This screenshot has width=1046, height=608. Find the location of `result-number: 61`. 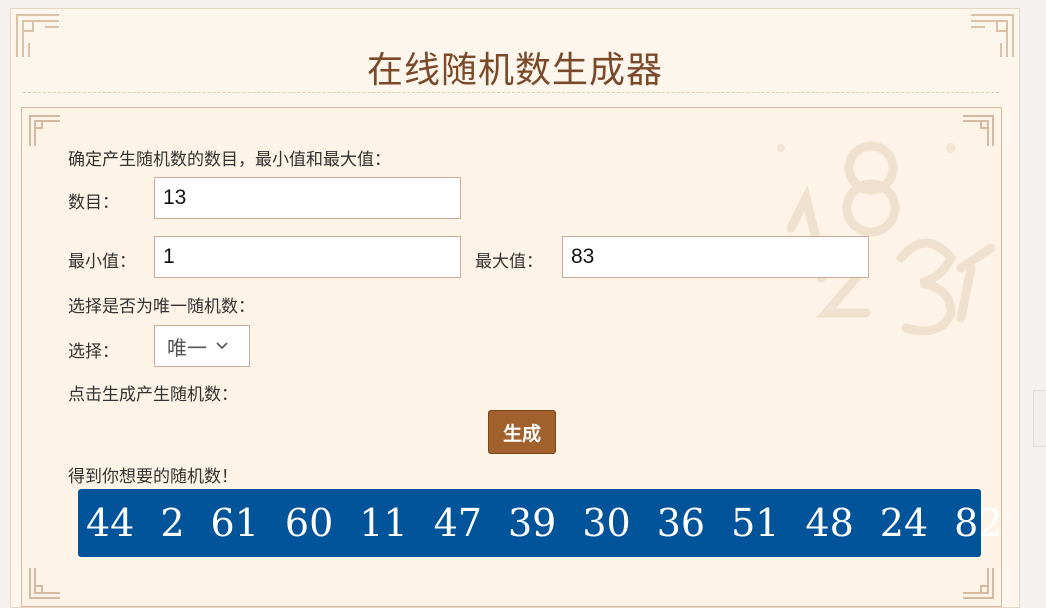

result-number: 61 is located at coordinates (234, 523).